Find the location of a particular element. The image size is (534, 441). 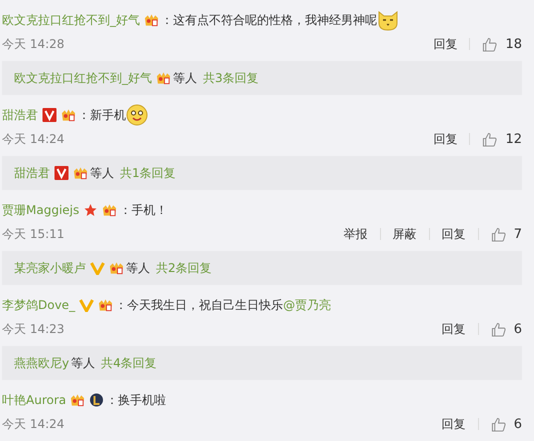

comment-text: ：这有点不符合呢的性格，我神经男神呢 is located at coordinates (269, 20).